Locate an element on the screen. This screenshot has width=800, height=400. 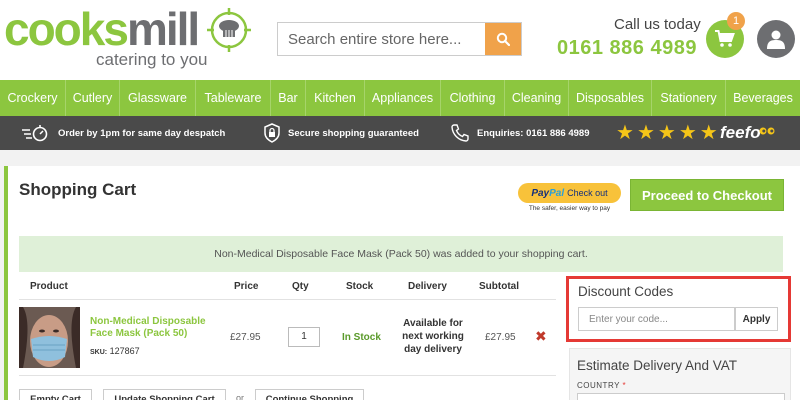
search-input is located at coordinates (381, 39).